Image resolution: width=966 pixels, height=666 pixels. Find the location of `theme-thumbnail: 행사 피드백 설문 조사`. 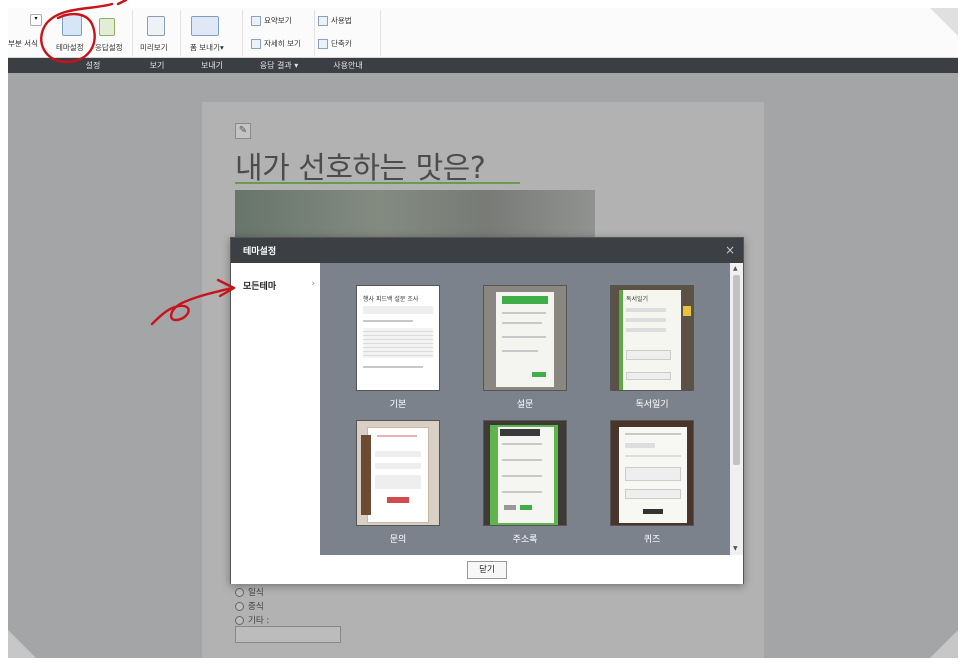

theme-thumbnail: 행사 피드백 설문 조사 is located at coordinates (398, 338).